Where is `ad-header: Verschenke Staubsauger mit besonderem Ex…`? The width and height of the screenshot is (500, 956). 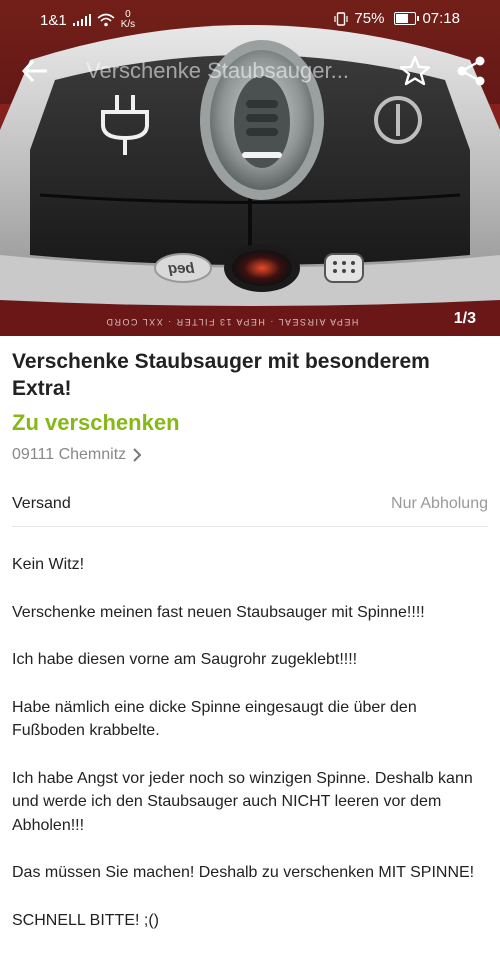
ad-header: Verschenke Staubsauger mit besonderem Ex… is located at coordinates (250, 406).